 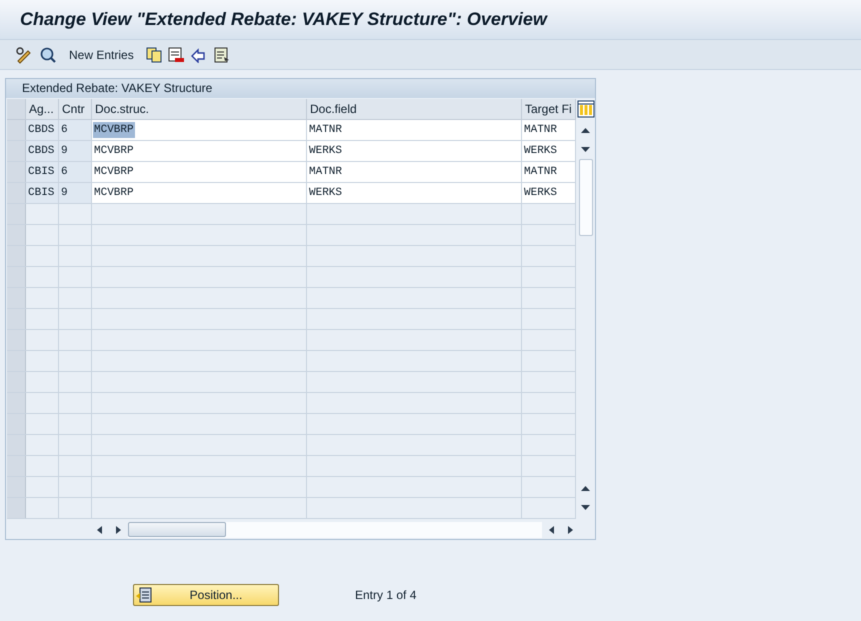 What do you see at coordinates (414, 108) in the screenshot?
I see `column-header: Doc.field` at bounding box center [414, 108].